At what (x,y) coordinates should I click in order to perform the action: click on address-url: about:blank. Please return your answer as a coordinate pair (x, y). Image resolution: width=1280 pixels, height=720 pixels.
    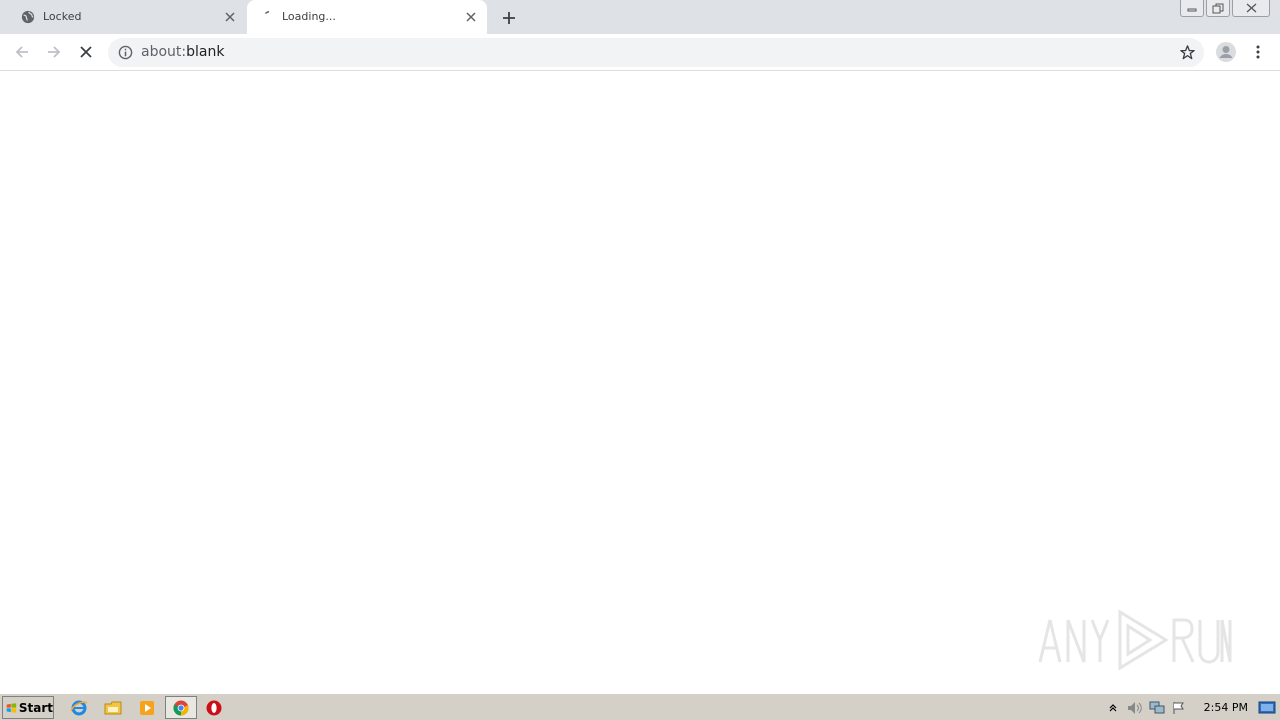
    Looking at the image, I should click on (182, 52).